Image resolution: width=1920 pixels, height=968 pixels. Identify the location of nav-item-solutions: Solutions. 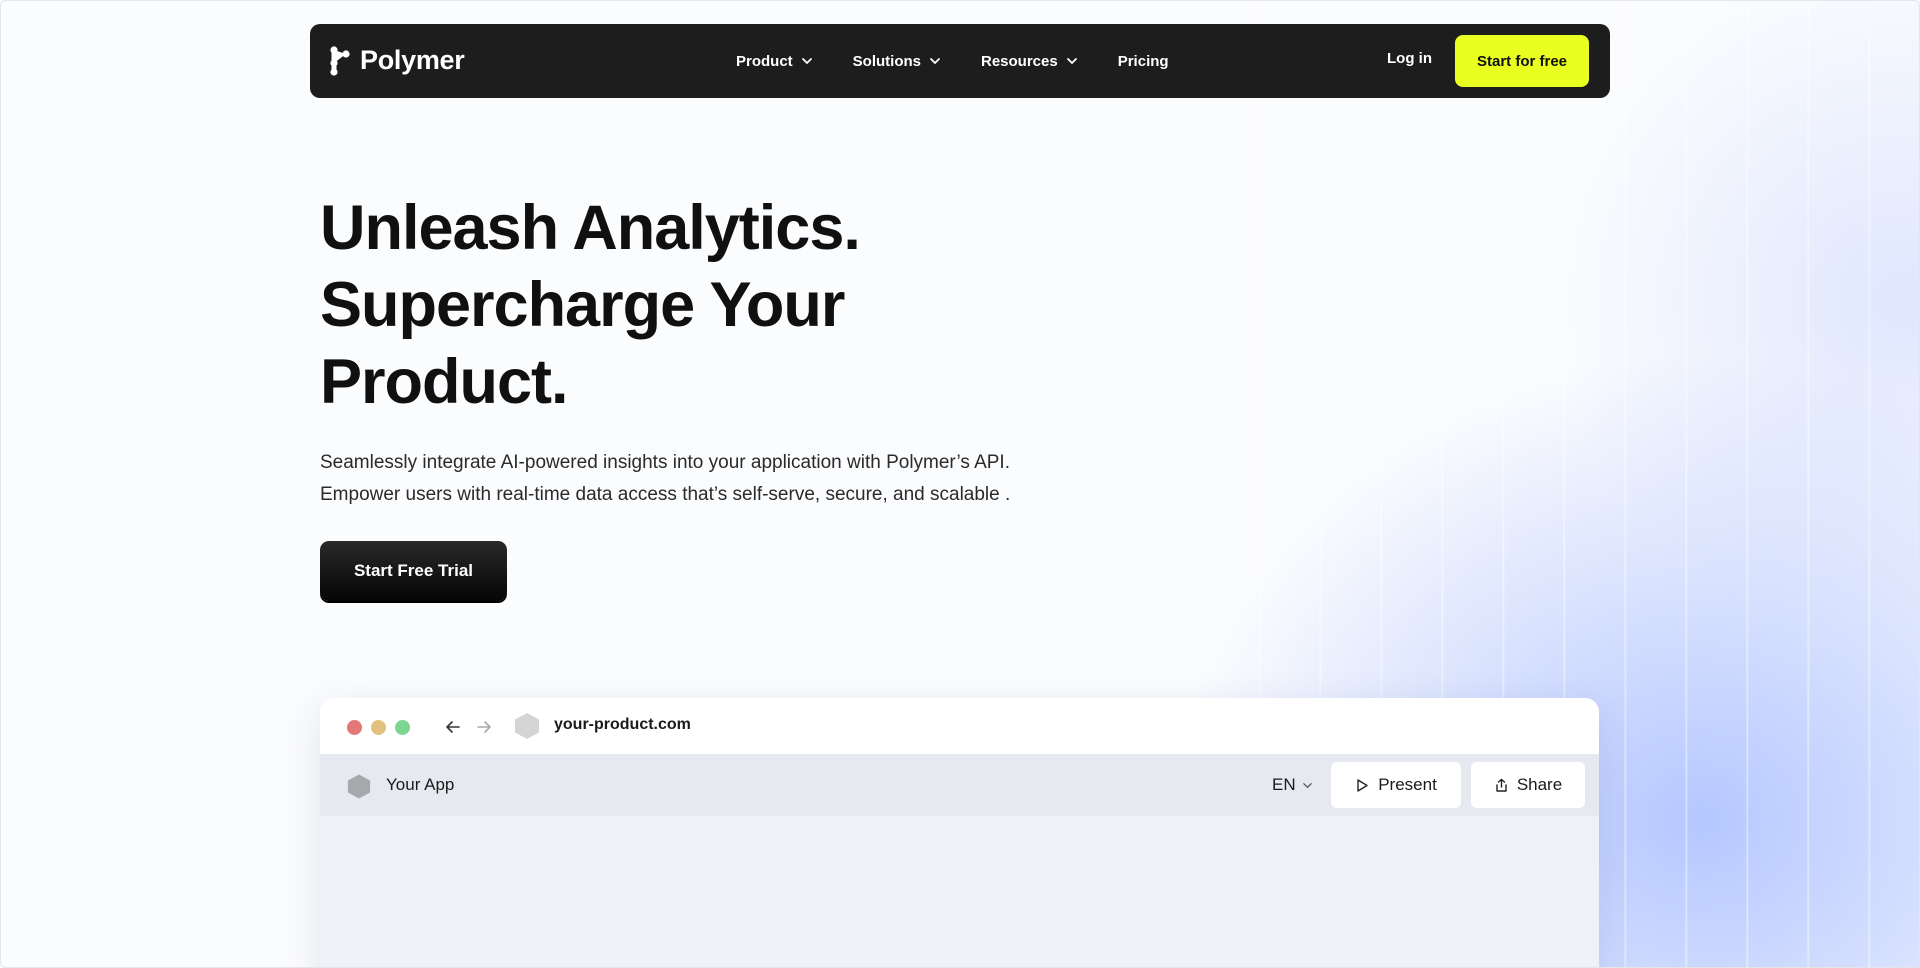
(897, 61).